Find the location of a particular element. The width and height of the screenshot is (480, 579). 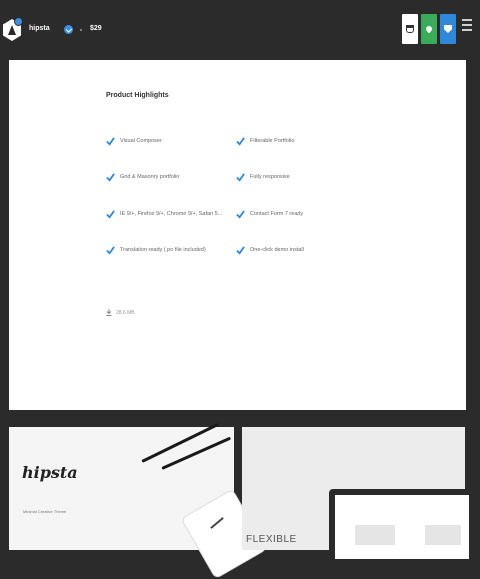

top-bar: hipsta $29 is located at coordinates (240, 30).